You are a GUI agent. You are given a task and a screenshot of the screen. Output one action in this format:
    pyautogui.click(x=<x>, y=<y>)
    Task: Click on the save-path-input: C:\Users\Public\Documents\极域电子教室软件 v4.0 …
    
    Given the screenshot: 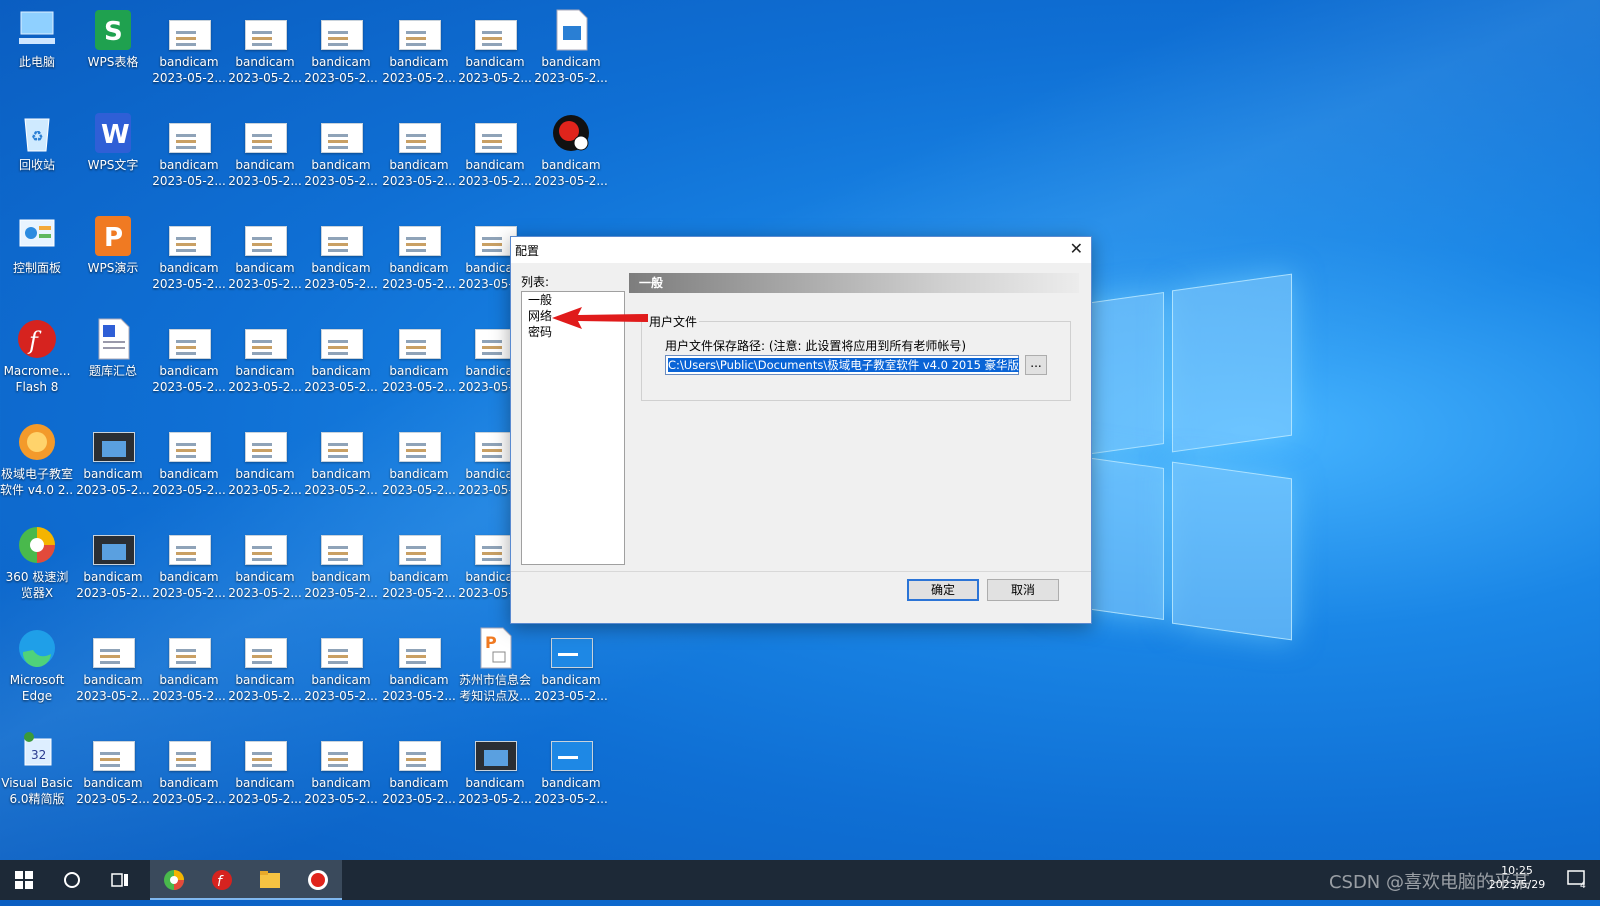 What is the action you would take?
    pyautogui.click(x=842, y=365)
    